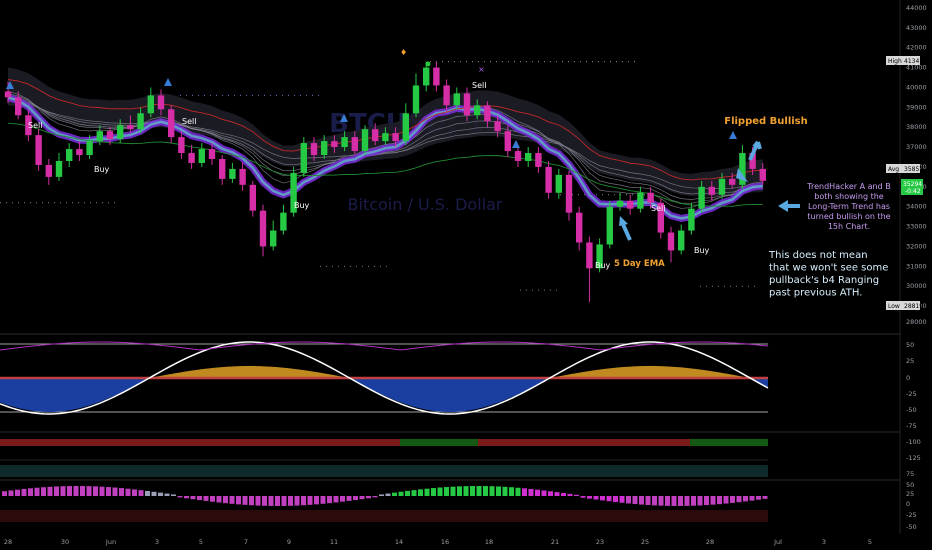 This screenshot has height=550, width=932. I want to click on diamond-signal-icon: ♦, so click(403, 52).